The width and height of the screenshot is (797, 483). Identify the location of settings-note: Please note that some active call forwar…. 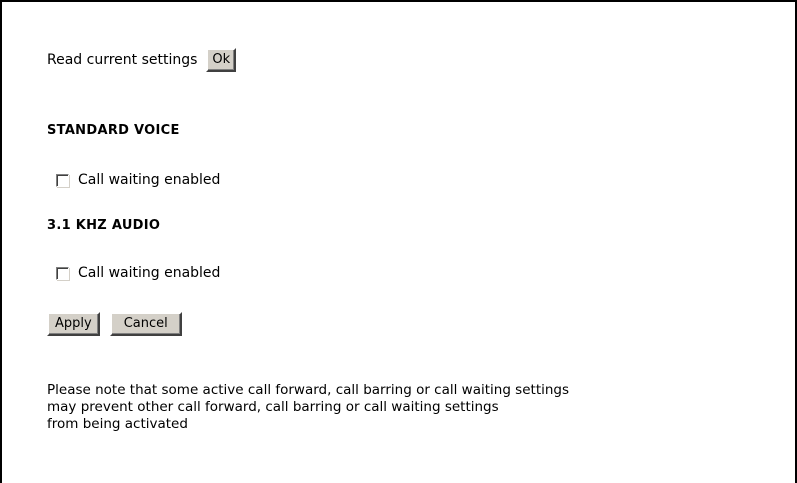
(417, 407).